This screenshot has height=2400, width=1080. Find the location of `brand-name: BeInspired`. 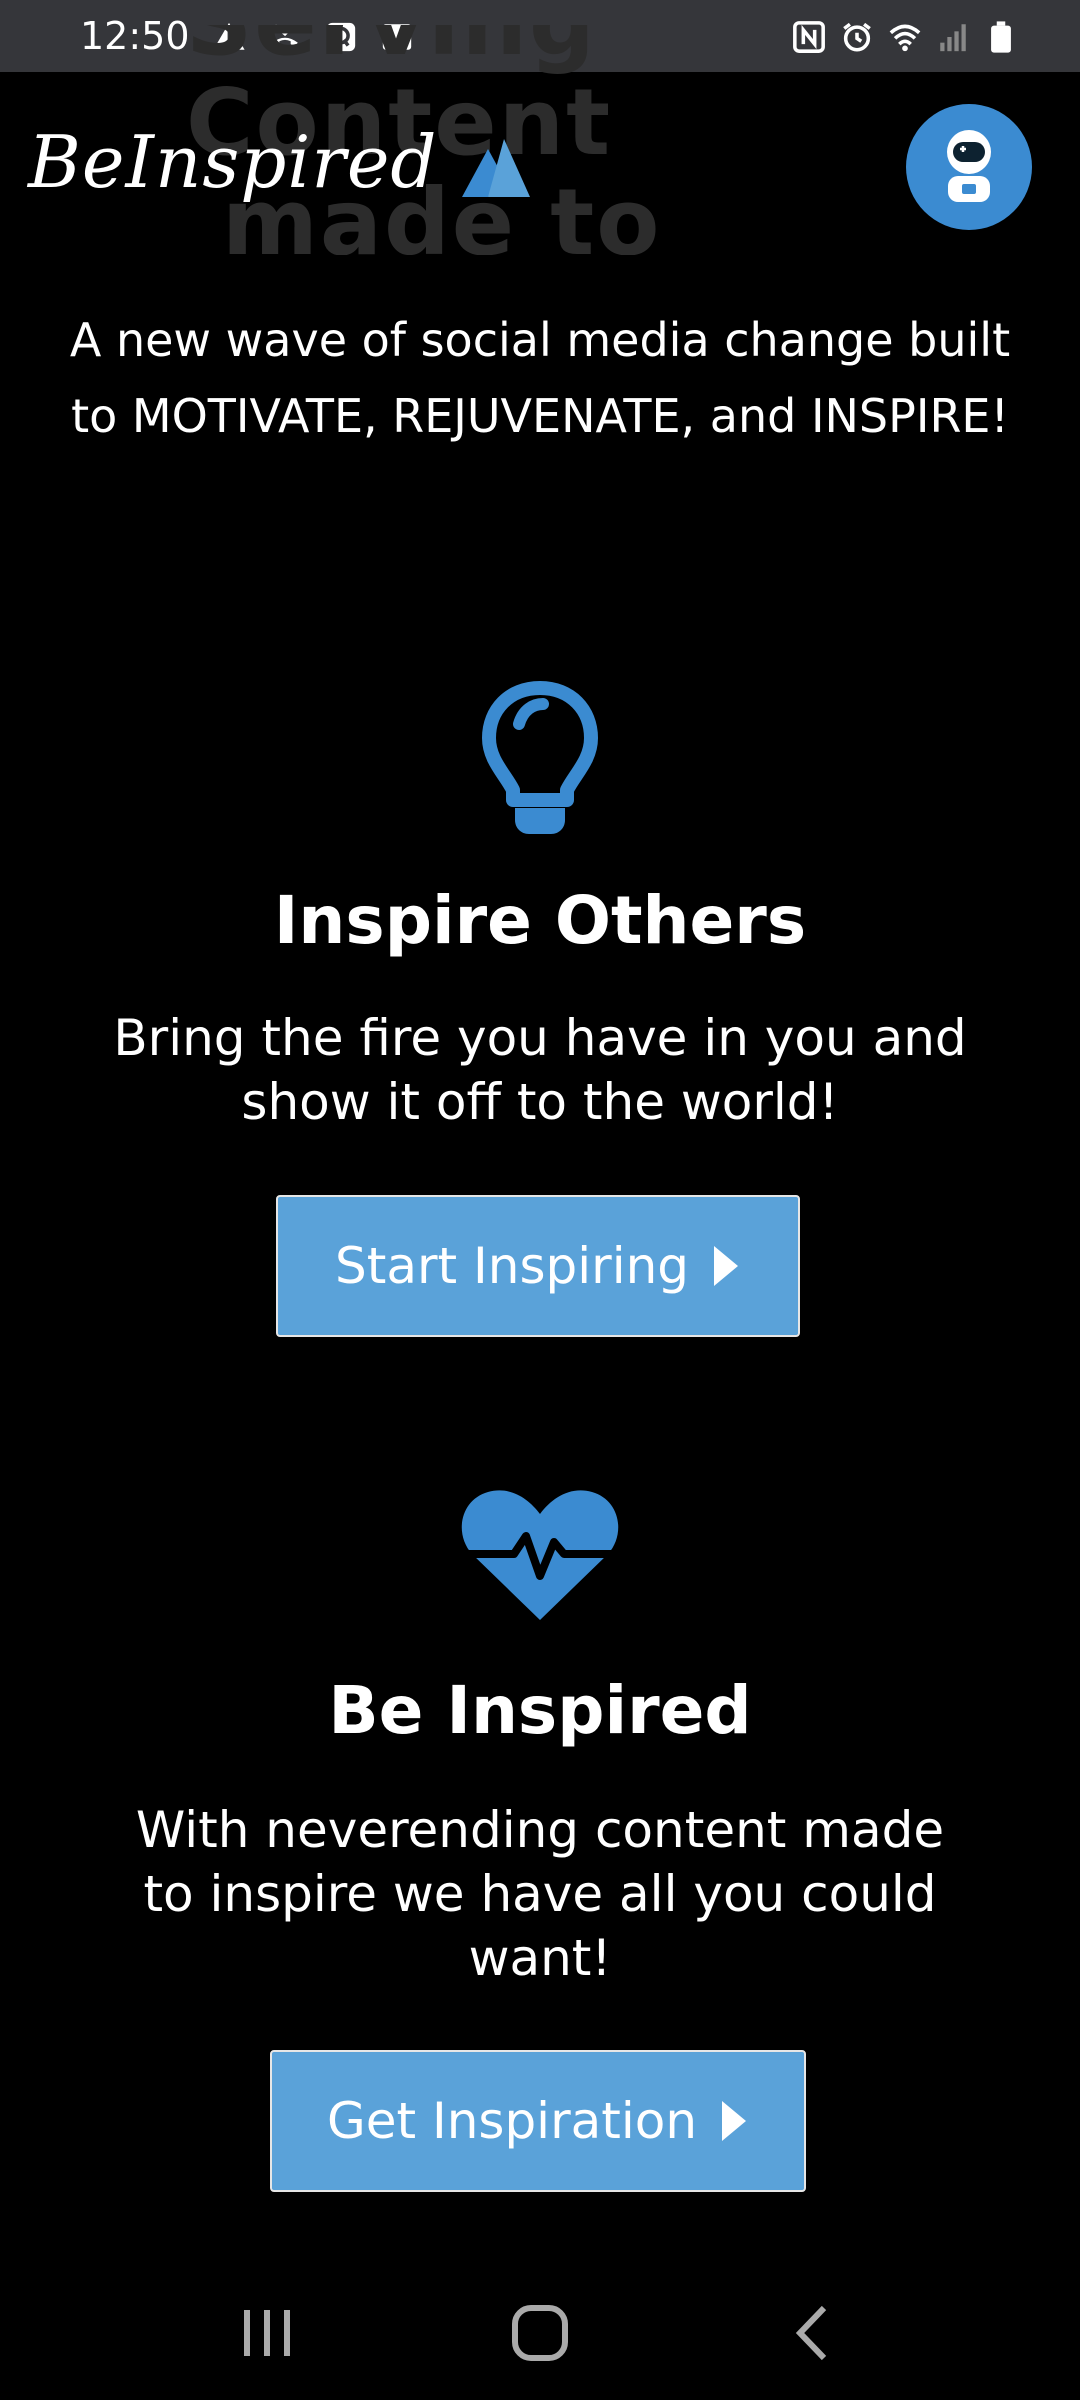

brand-name: BeInspired is located at coordinates (233, 162).